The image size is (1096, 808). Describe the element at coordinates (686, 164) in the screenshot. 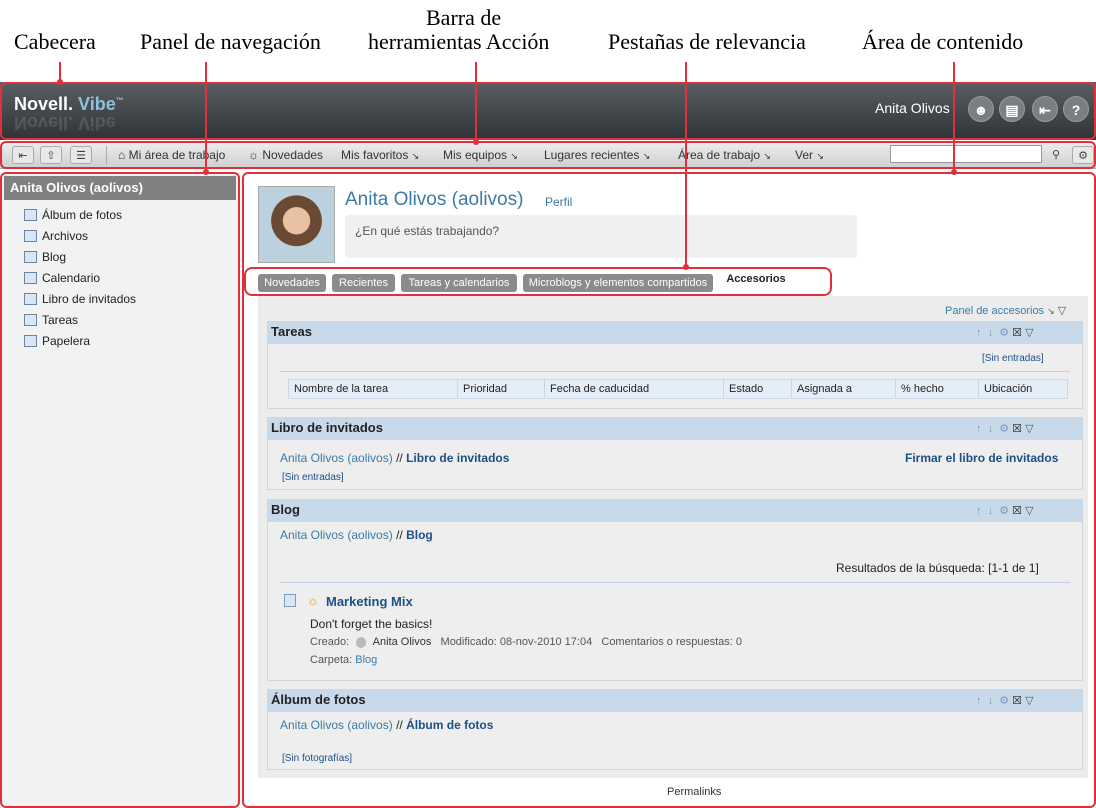

I see `callout-line-tabs` at that location.